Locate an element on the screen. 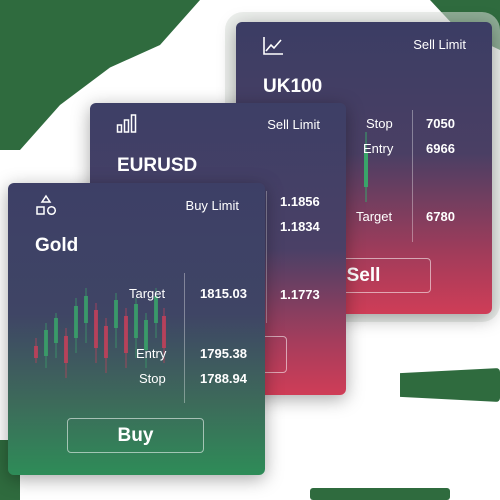 This screenshot has height=500, width=500. entry-value: 1.1834 is located at coordinates (300, 226).